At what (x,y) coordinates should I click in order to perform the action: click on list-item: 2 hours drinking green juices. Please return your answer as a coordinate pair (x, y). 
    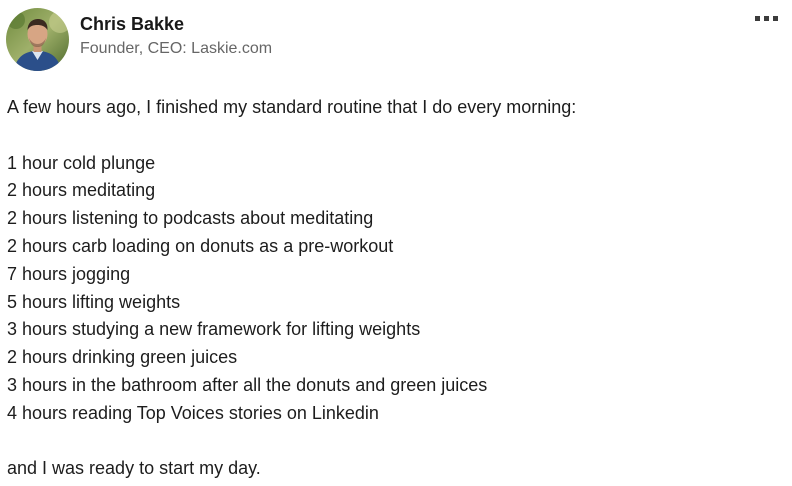
    Looking at the image, I should click on (122, 357).